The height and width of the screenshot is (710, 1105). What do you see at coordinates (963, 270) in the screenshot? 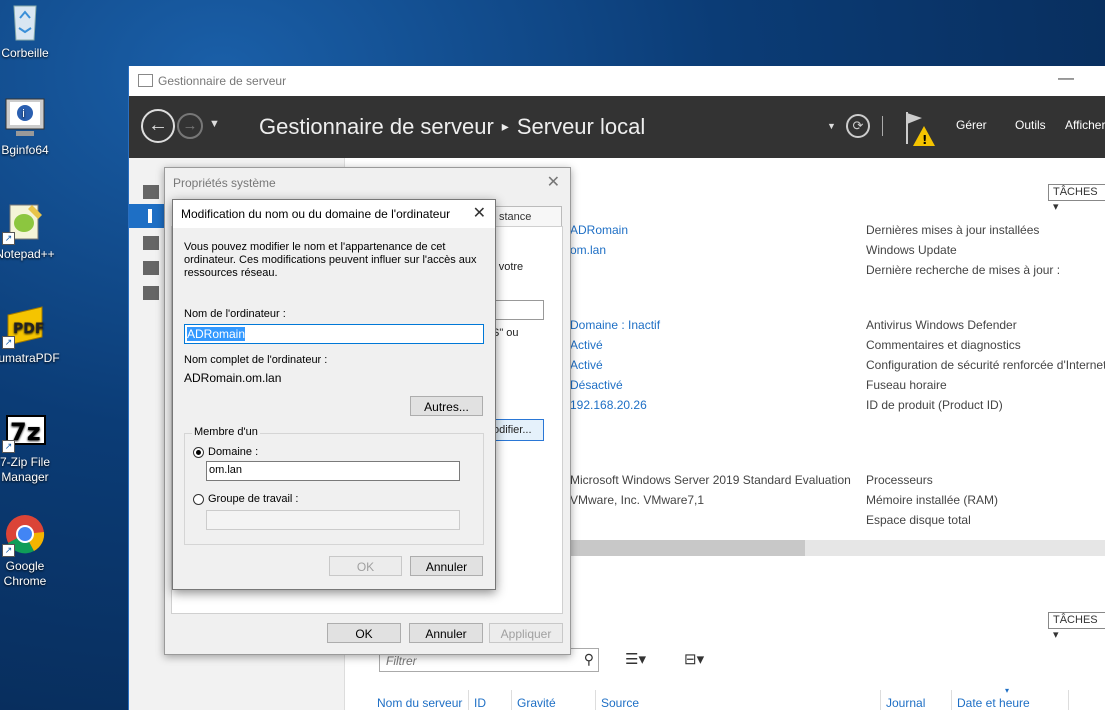
I see `property-label: Dernière recherche de mises à jour :` at bounding box center [963, 270].